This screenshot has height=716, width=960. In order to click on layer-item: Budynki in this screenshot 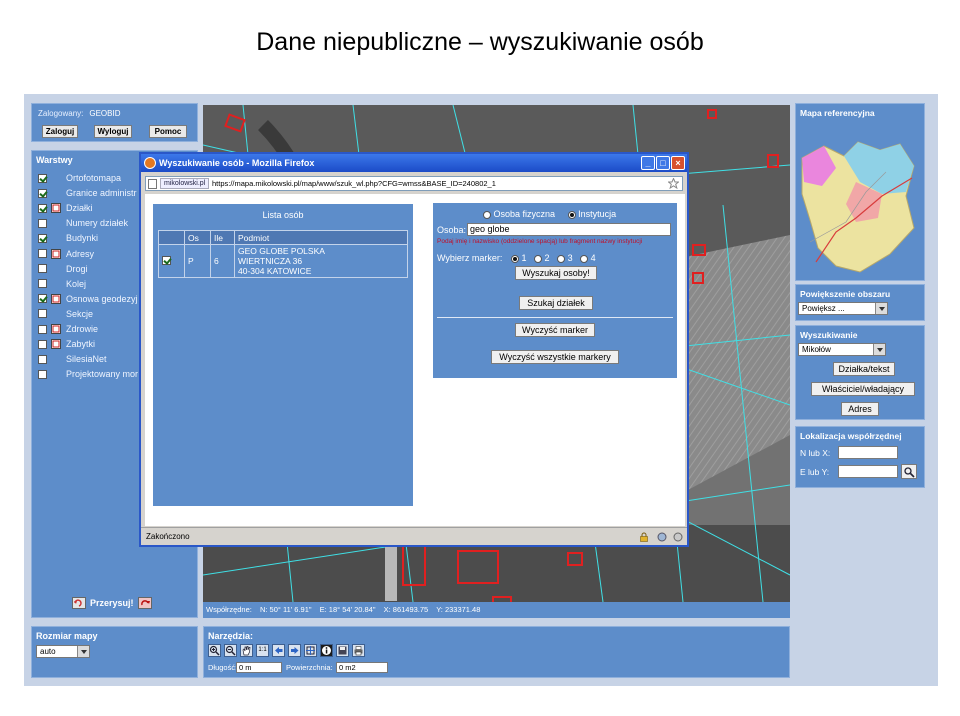, I will do `click(68, 238)`.